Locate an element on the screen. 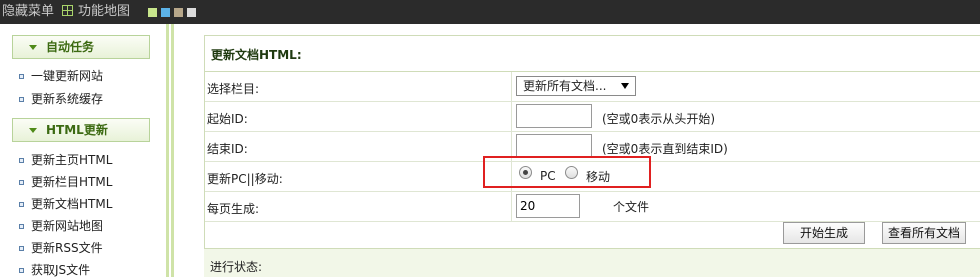  theme-swatches is located at coordinates (174, 15).